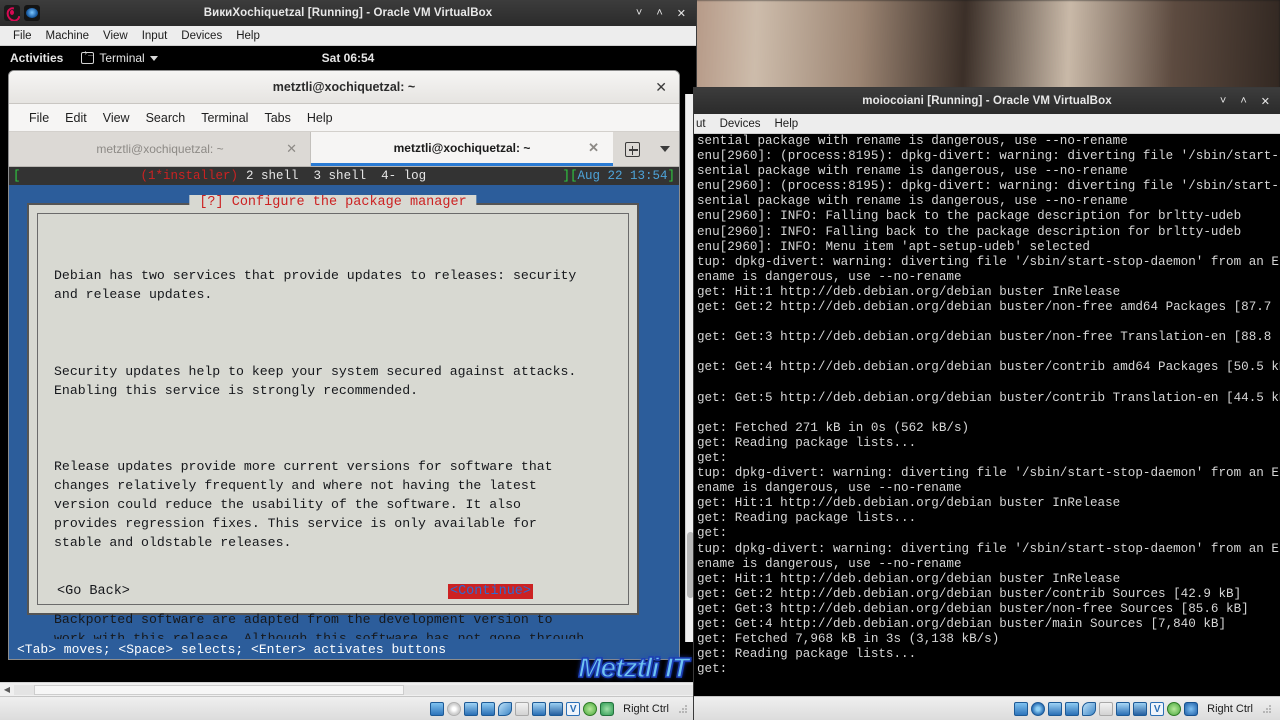  I want to click on vm2-status-bar: V Right Ctrl, so click(987, 708).